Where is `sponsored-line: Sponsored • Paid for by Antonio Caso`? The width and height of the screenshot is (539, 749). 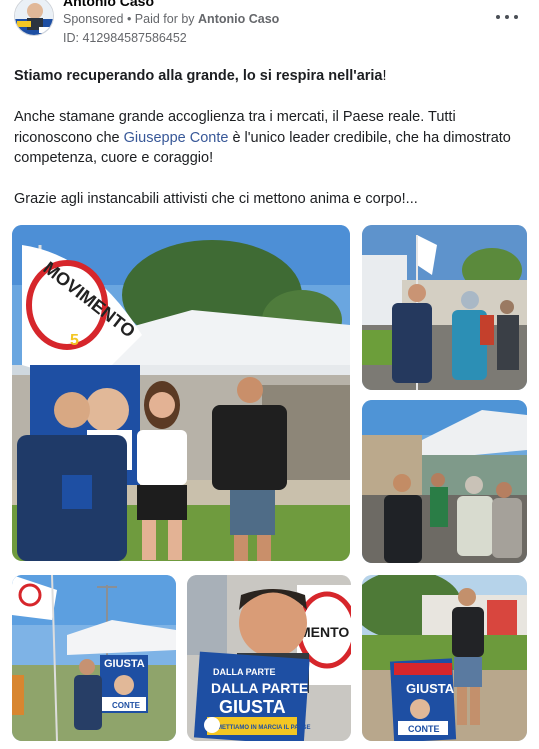 sponsored-line: Sponsored • Paid for by Antonio Caso is located at coordinates (171, 19).